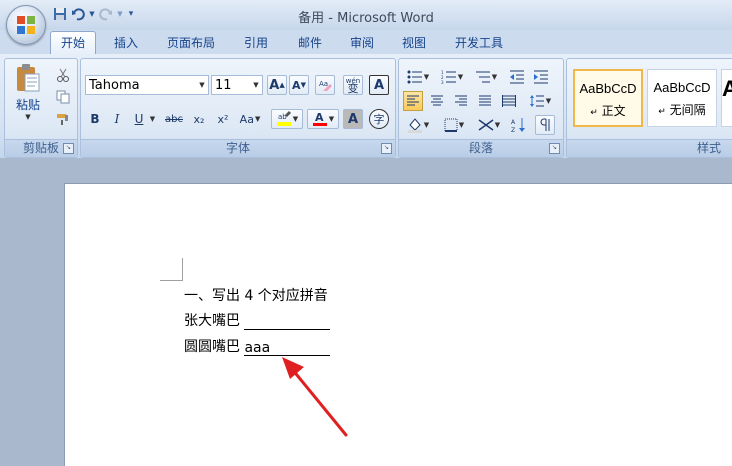 Image resolution: width=732 pixels, height=466 pixels. What do you see at coordinates (608, 88) in the screenshot?
I see `style-normal-sample: AaBbCcD` at bounding box center [608, 88].